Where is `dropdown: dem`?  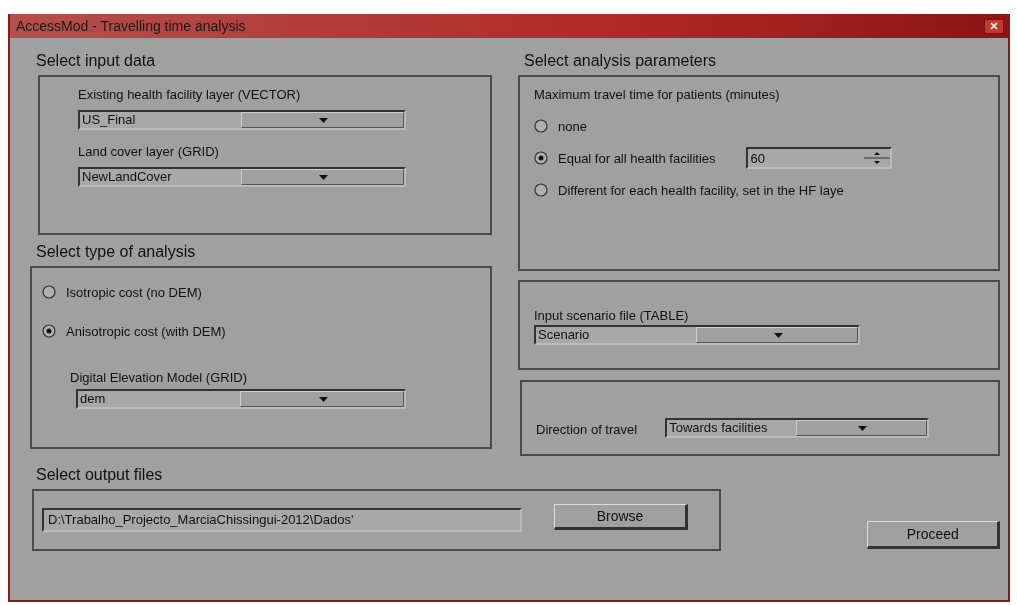
dropdown: dem is located at coordinates (241, 399).